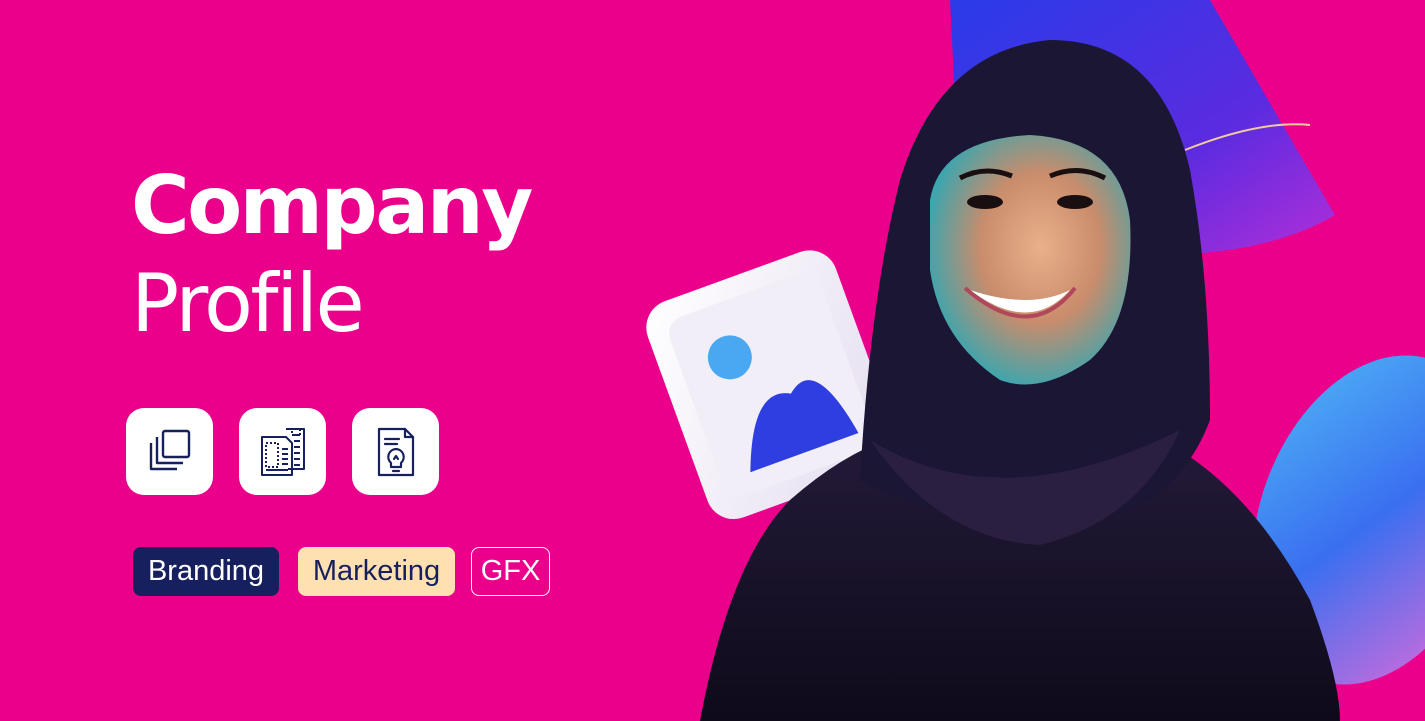 The width and height of the screenshot is (1425, 721). I want to click on document-pages-icon, so click(282, 451).